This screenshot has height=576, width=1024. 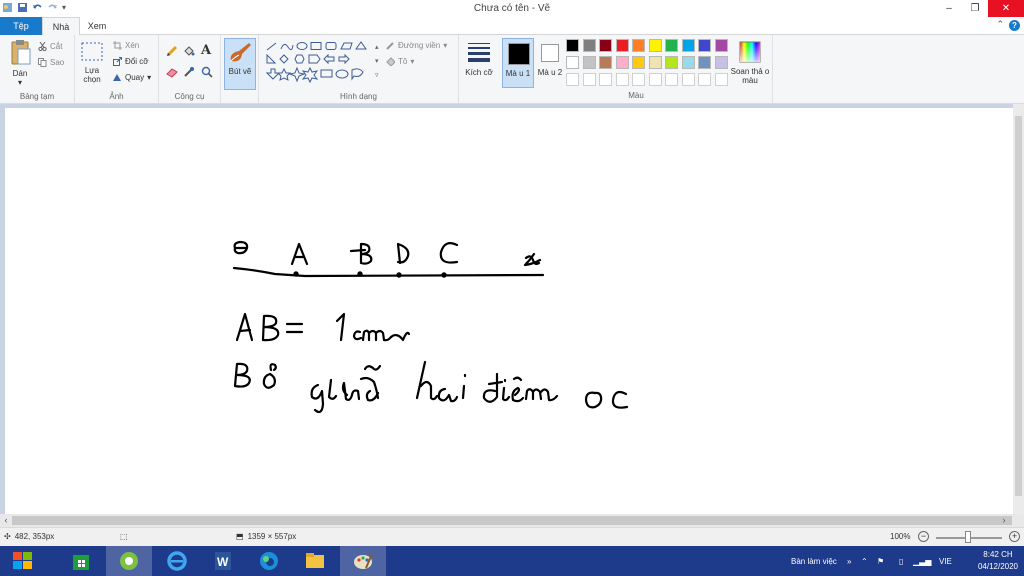 I want to click on word-icon: W, so click(x=223, y=561).